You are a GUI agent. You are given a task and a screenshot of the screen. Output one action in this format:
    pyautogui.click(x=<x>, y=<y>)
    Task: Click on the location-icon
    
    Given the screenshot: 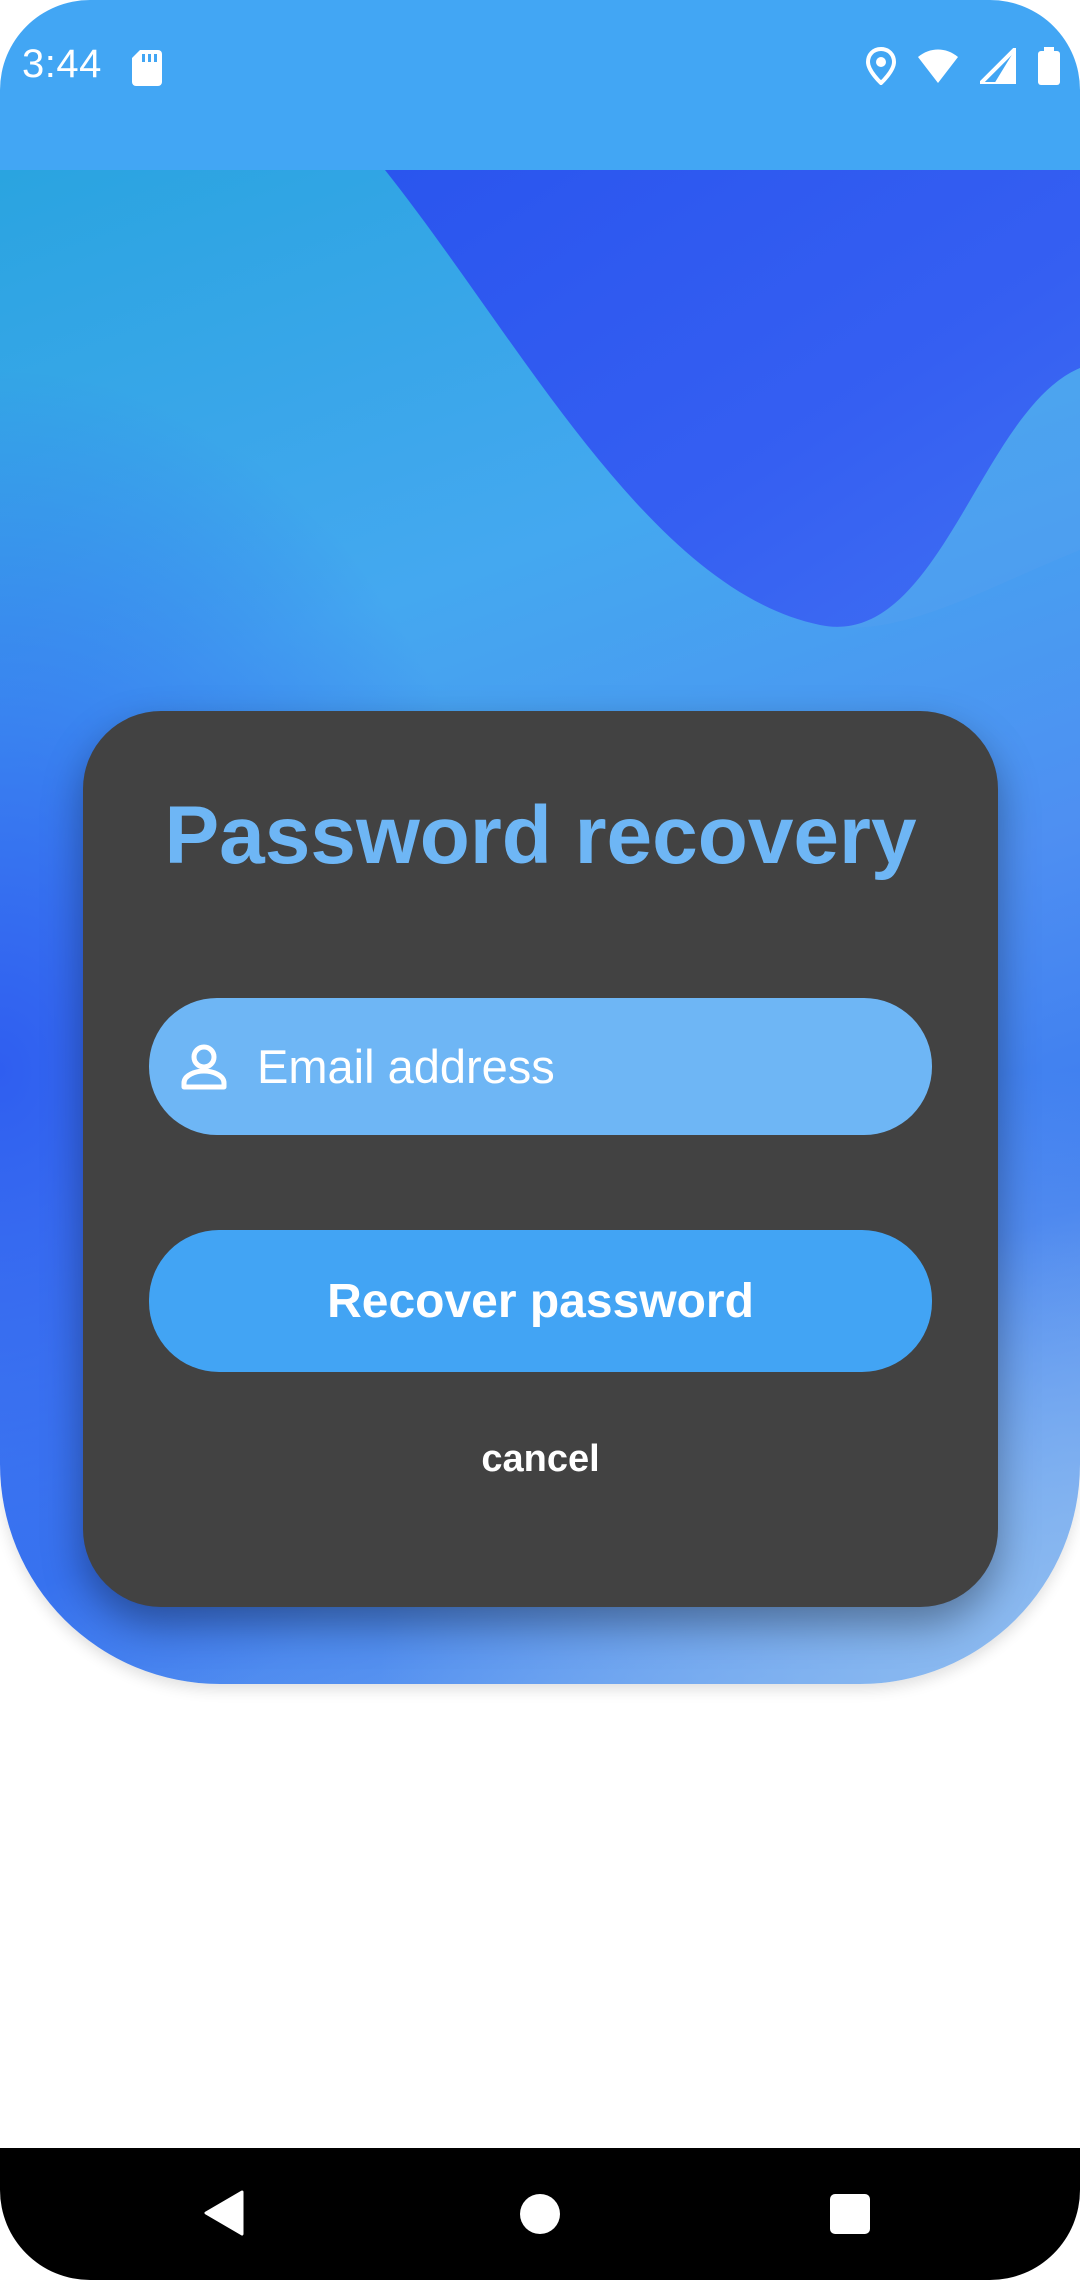 What is the action you would take?
    pyautogui.click(x=881, y=68)
    